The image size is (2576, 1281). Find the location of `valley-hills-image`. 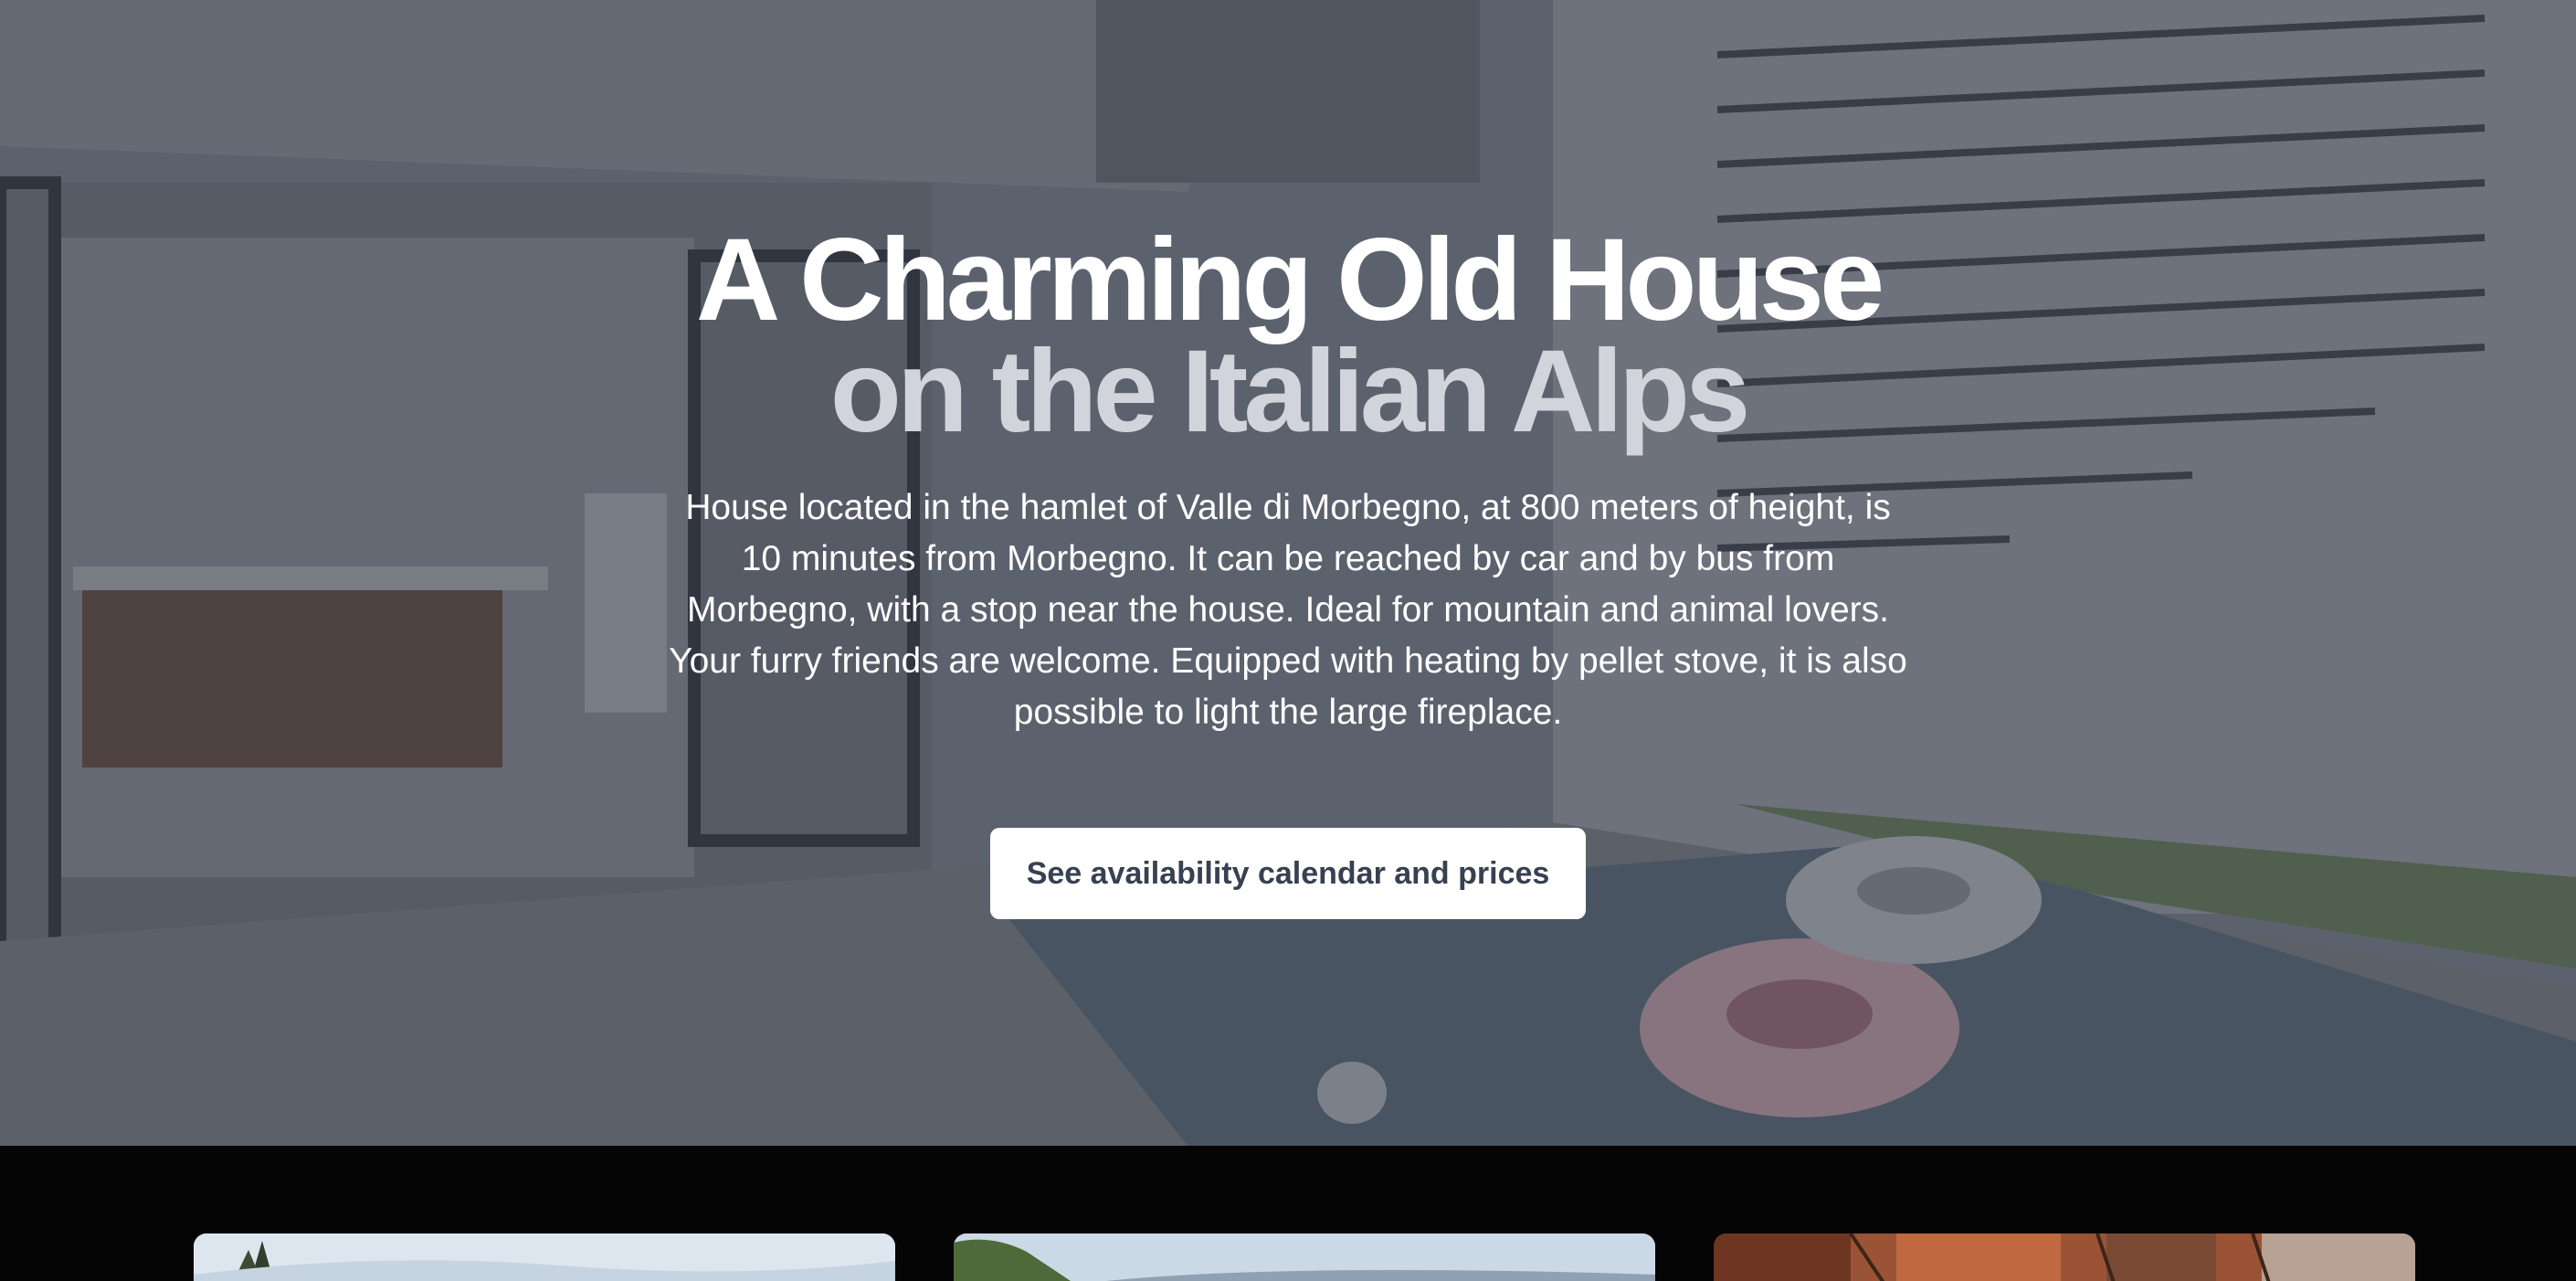

valley-hills-image is located at coordinates (1304, 1257).